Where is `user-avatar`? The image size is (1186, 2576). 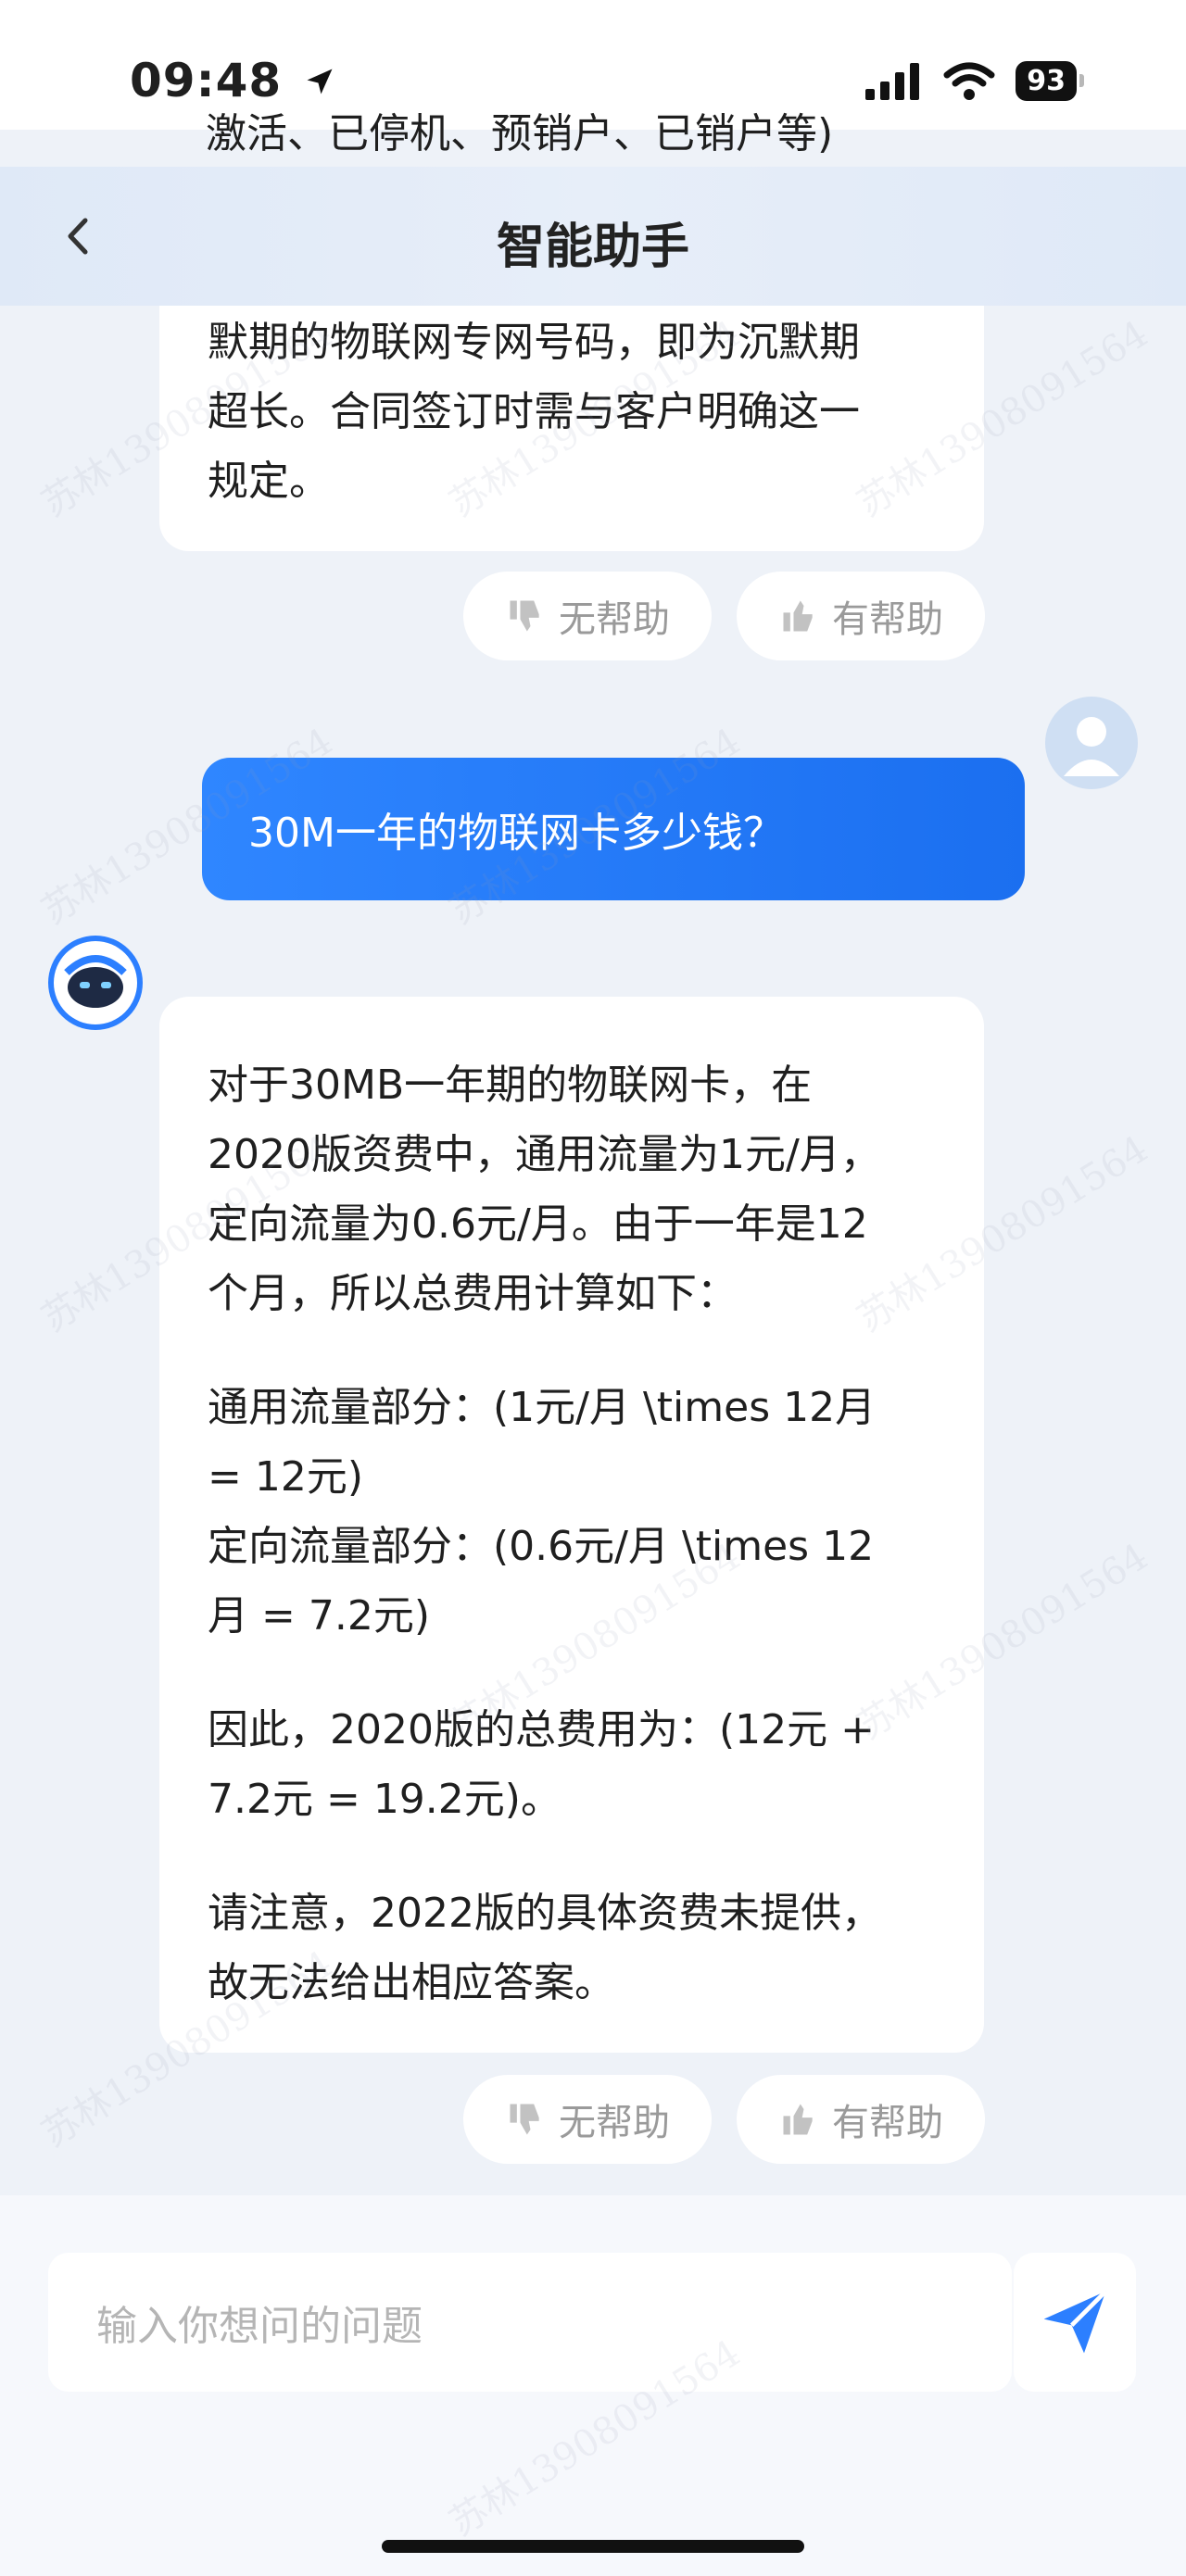
user-avatar is located at coordinates (1091, 743).